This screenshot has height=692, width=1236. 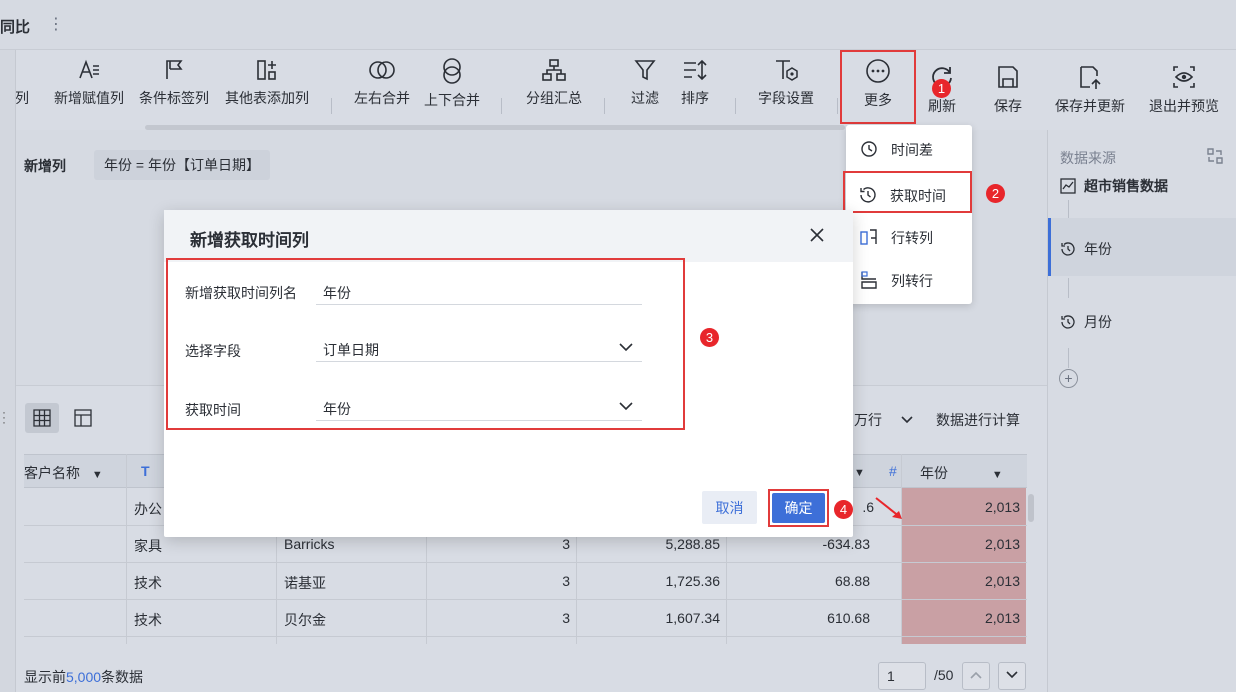 I want to click on table-scrollbar, so click(x=1031, y=508).